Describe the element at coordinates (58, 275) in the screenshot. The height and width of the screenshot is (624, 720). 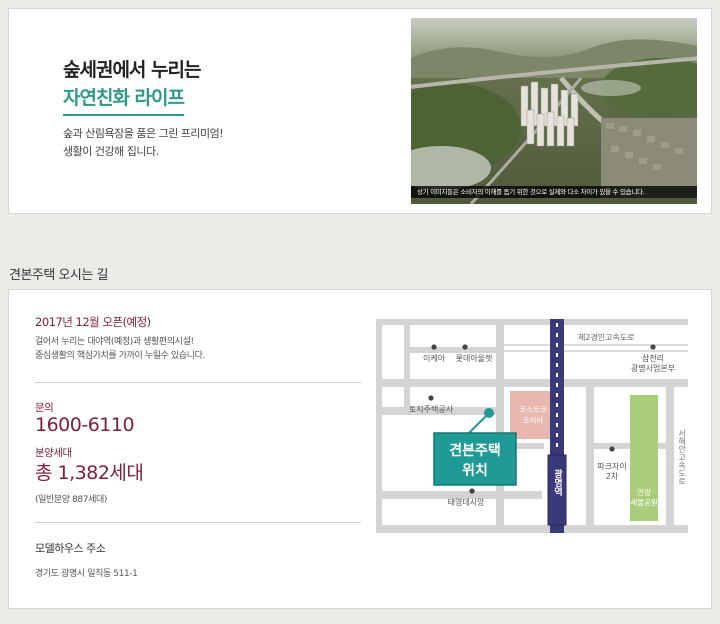
I see `section-title-directions: 견본주택 오시는 길` at that location.